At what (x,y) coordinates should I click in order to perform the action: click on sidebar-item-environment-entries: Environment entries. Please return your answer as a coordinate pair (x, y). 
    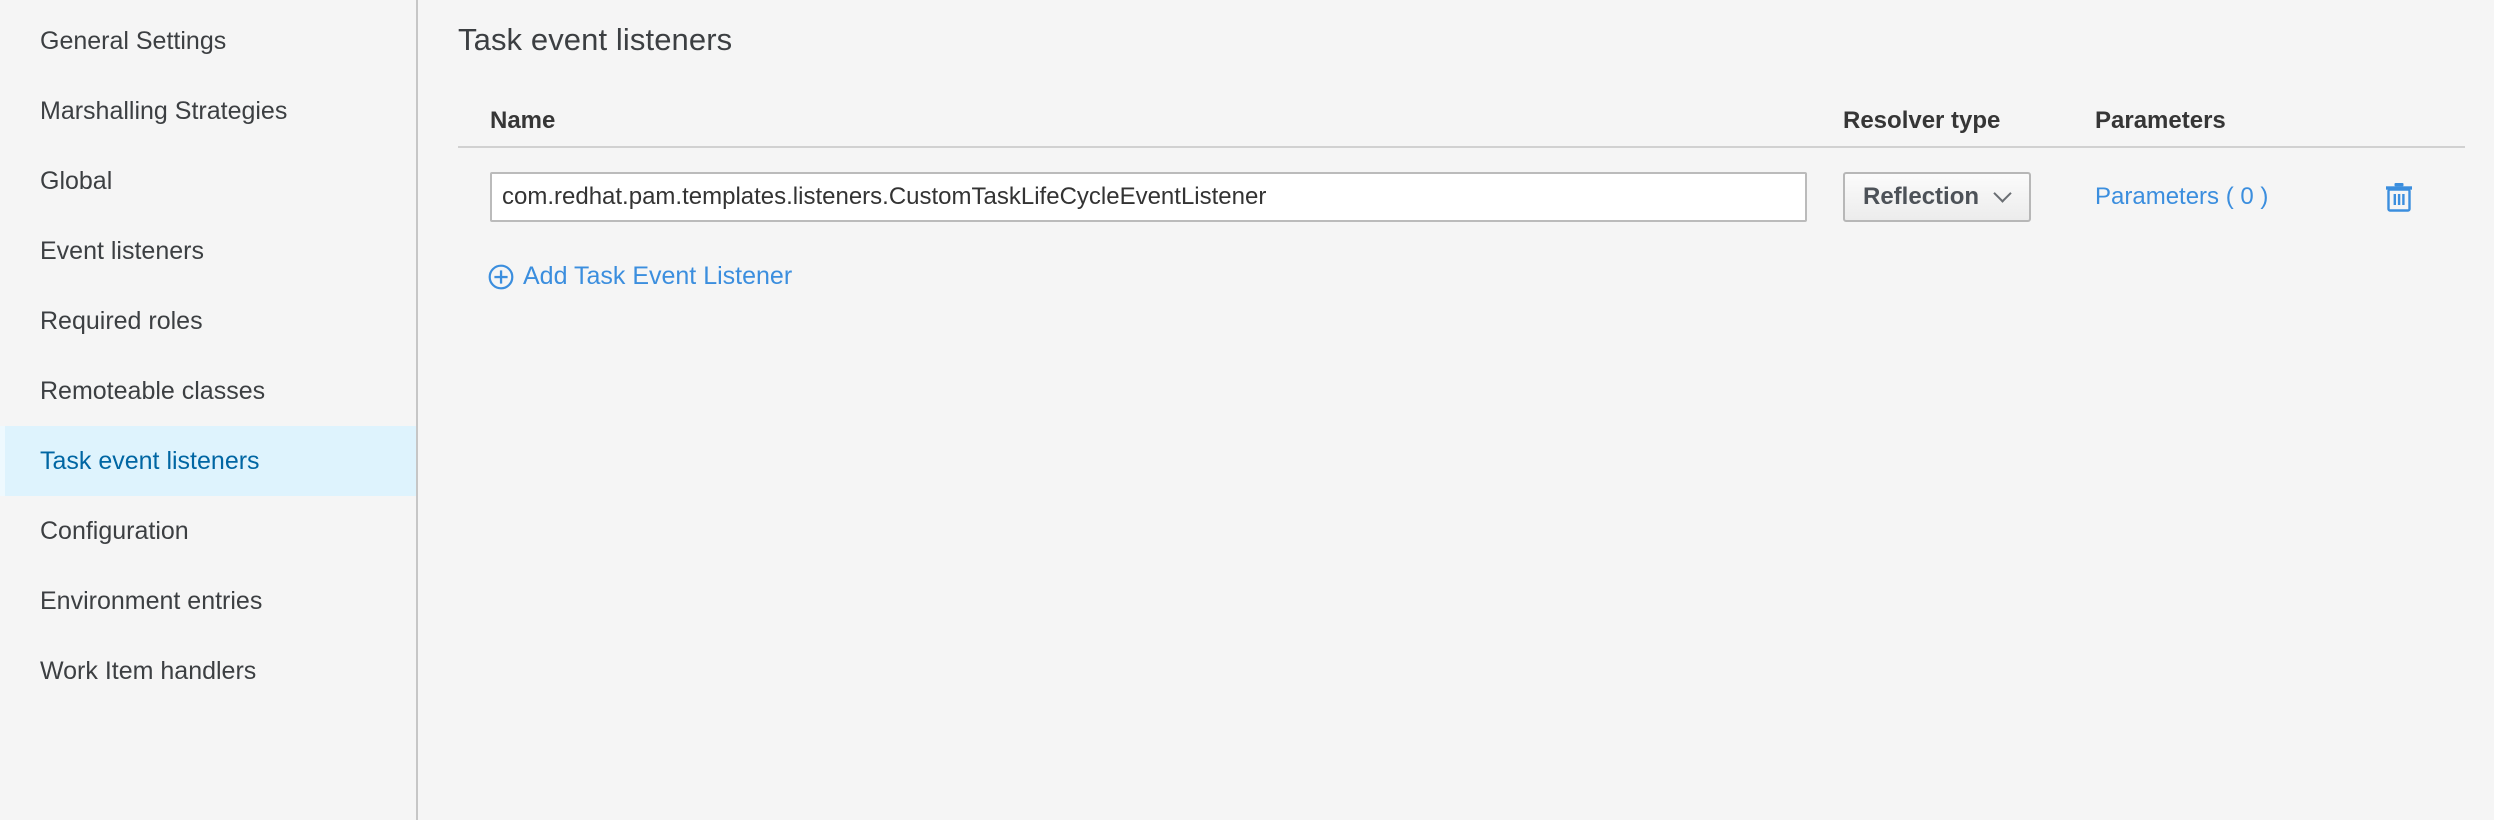
    Looking at the image, I should click on (208, 601).